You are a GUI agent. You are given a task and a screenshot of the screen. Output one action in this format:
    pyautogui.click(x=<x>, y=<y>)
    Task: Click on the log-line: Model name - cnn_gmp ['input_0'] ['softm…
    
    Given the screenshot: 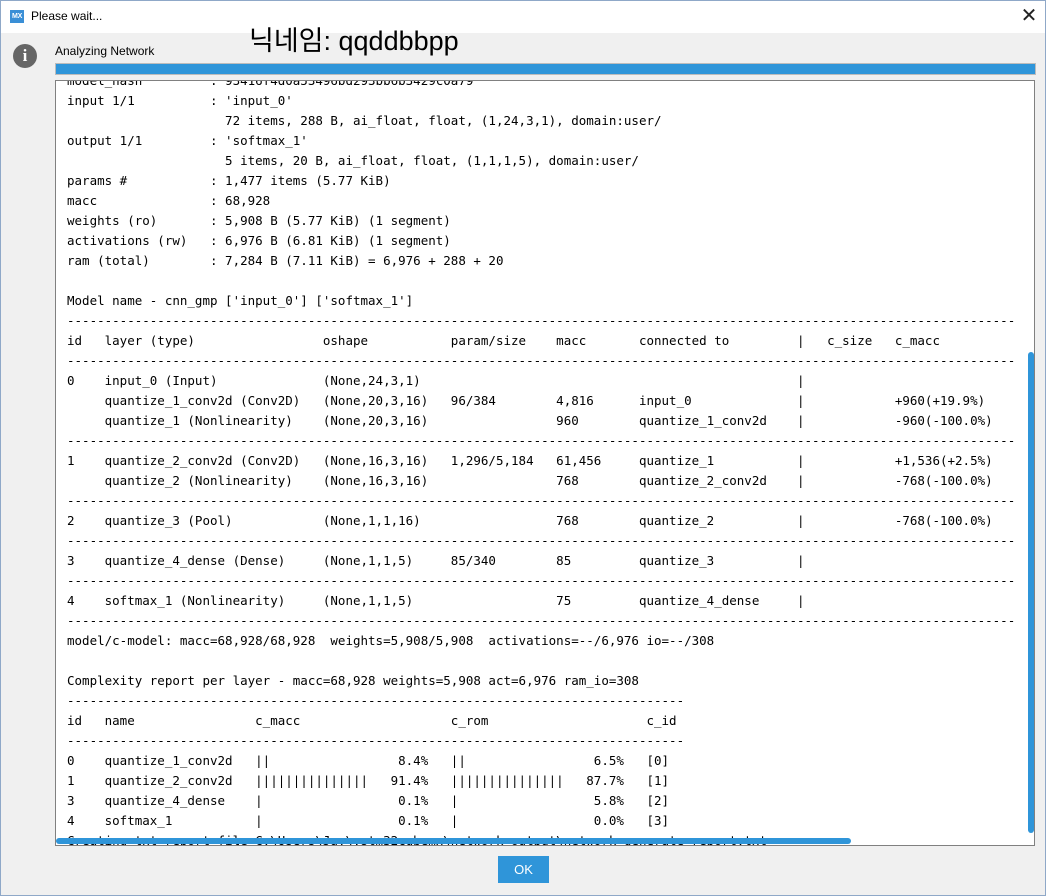 What is the action you would take?
    pyautogui.click(x=240, y=300)
    